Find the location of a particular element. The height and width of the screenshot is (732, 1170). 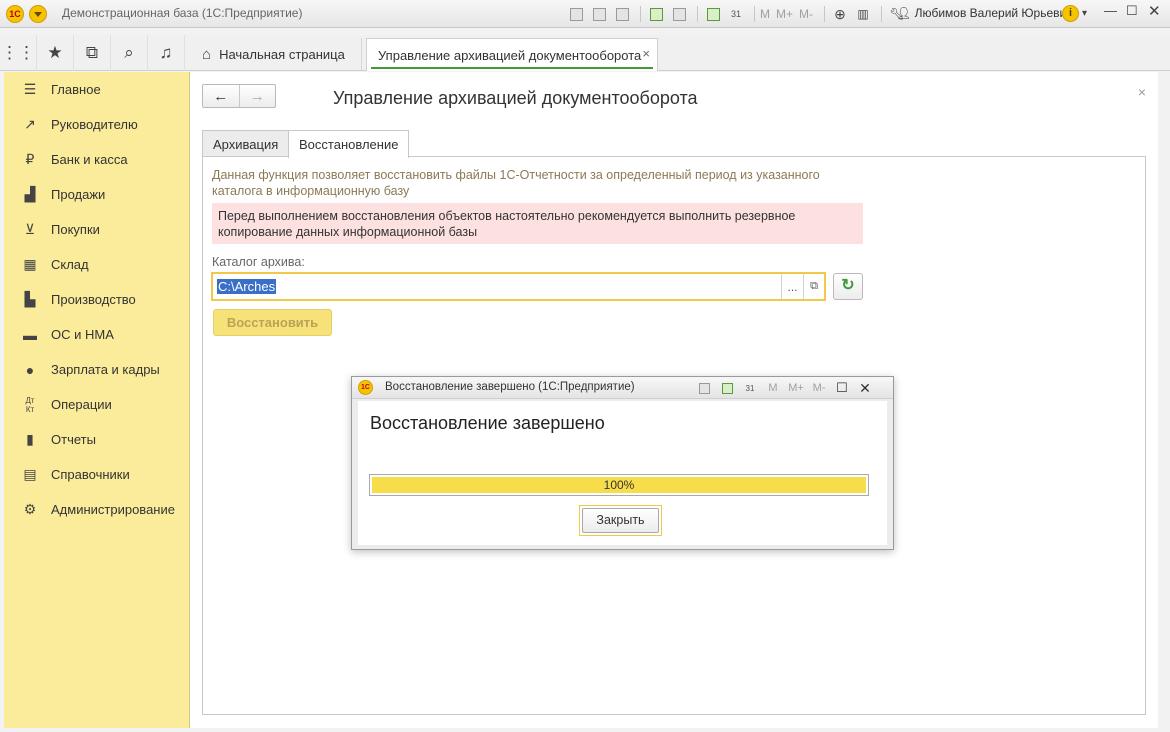

sidebar-item-admin: ⚙ Администрирование is located at coordinates (96, 509).